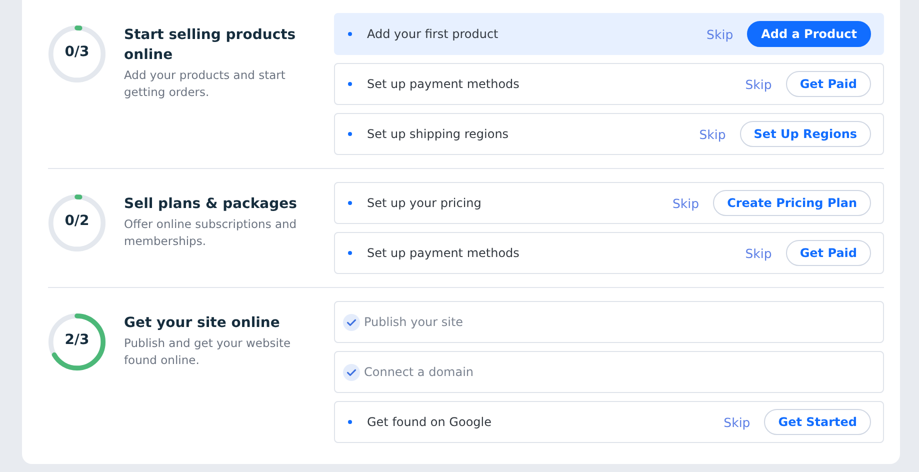 Image resolution: width=919 pixels, height=472 pixels. What do you see at coordinates (414, 322) in the screenshot?
I see `task-label: Publish your site` at bounding box center [414, 322].